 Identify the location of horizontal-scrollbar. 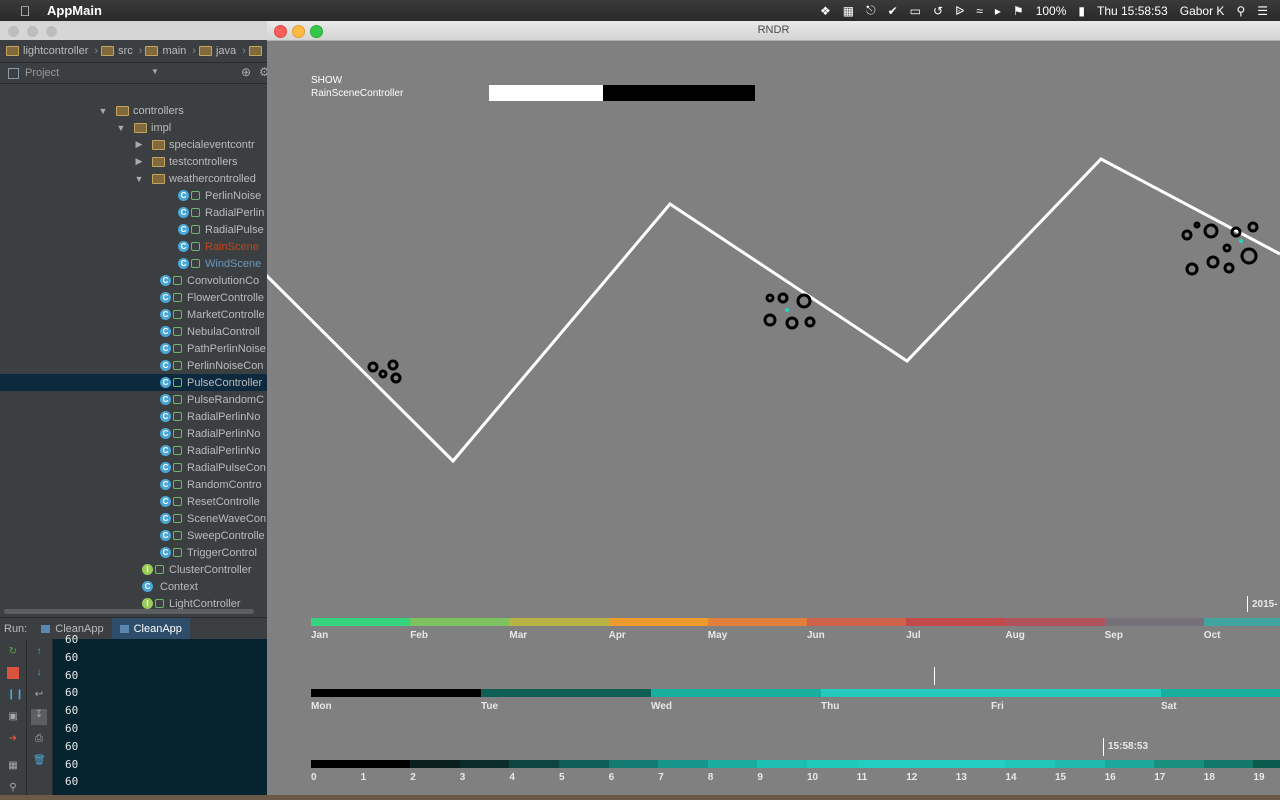
(129, 611).